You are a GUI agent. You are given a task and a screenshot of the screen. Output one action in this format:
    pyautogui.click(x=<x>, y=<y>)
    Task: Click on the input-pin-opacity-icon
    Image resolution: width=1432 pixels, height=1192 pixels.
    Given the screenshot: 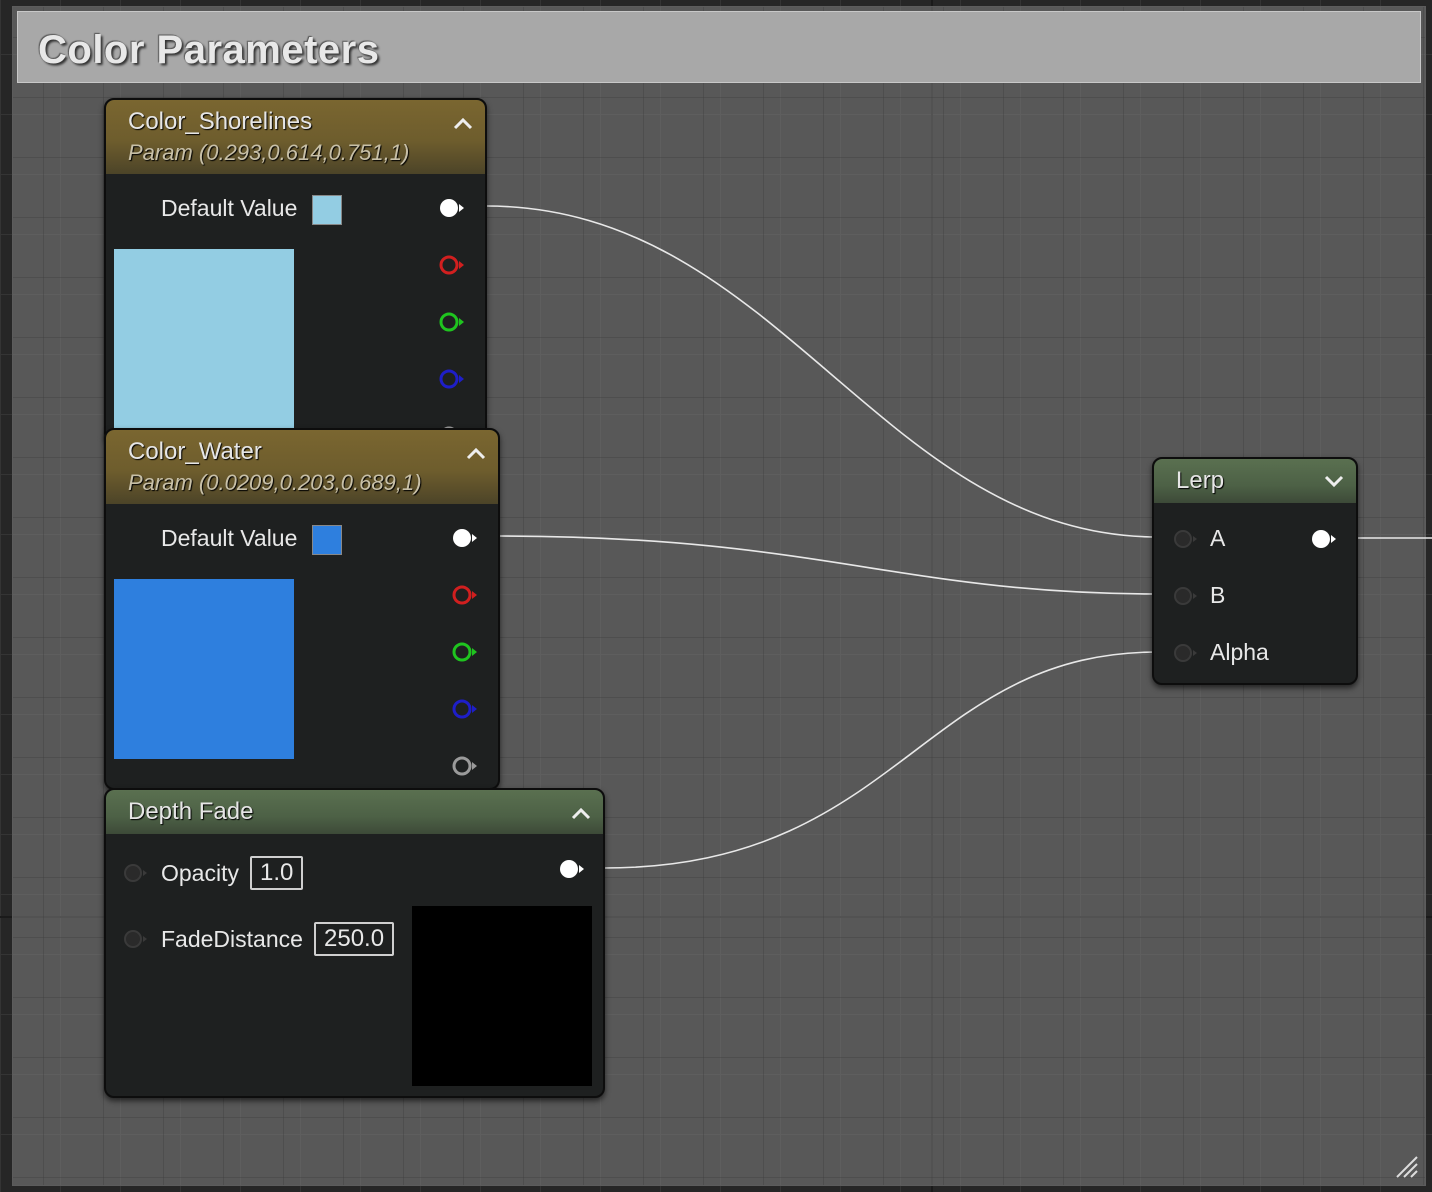 What is the action you would take?
    pyautogui.click(x=137, y=873)
    